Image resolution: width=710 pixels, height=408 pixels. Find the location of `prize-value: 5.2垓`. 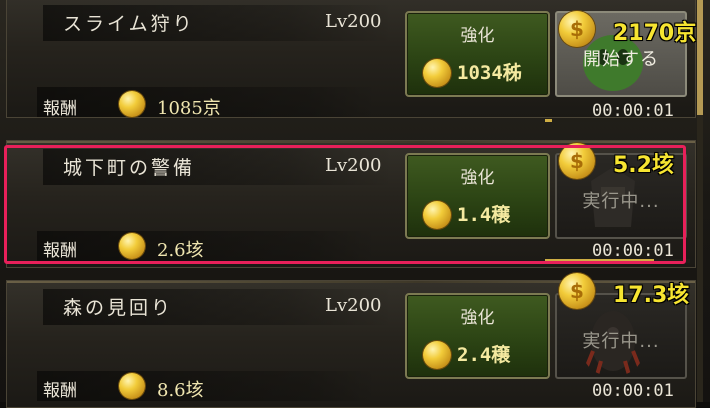

prize-value: 5.2垓 is located at coordinates (643, 165).